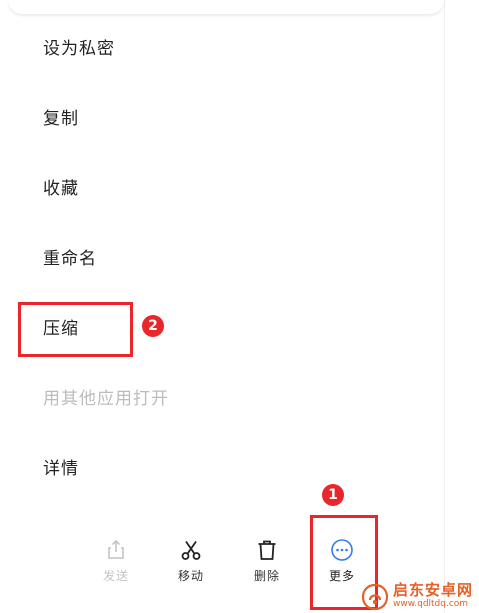  What do you see at coordinates (79, 49) in the screenshot?
I see `menu-item-set-private: 设为私密` at bounding box center [79, 49].